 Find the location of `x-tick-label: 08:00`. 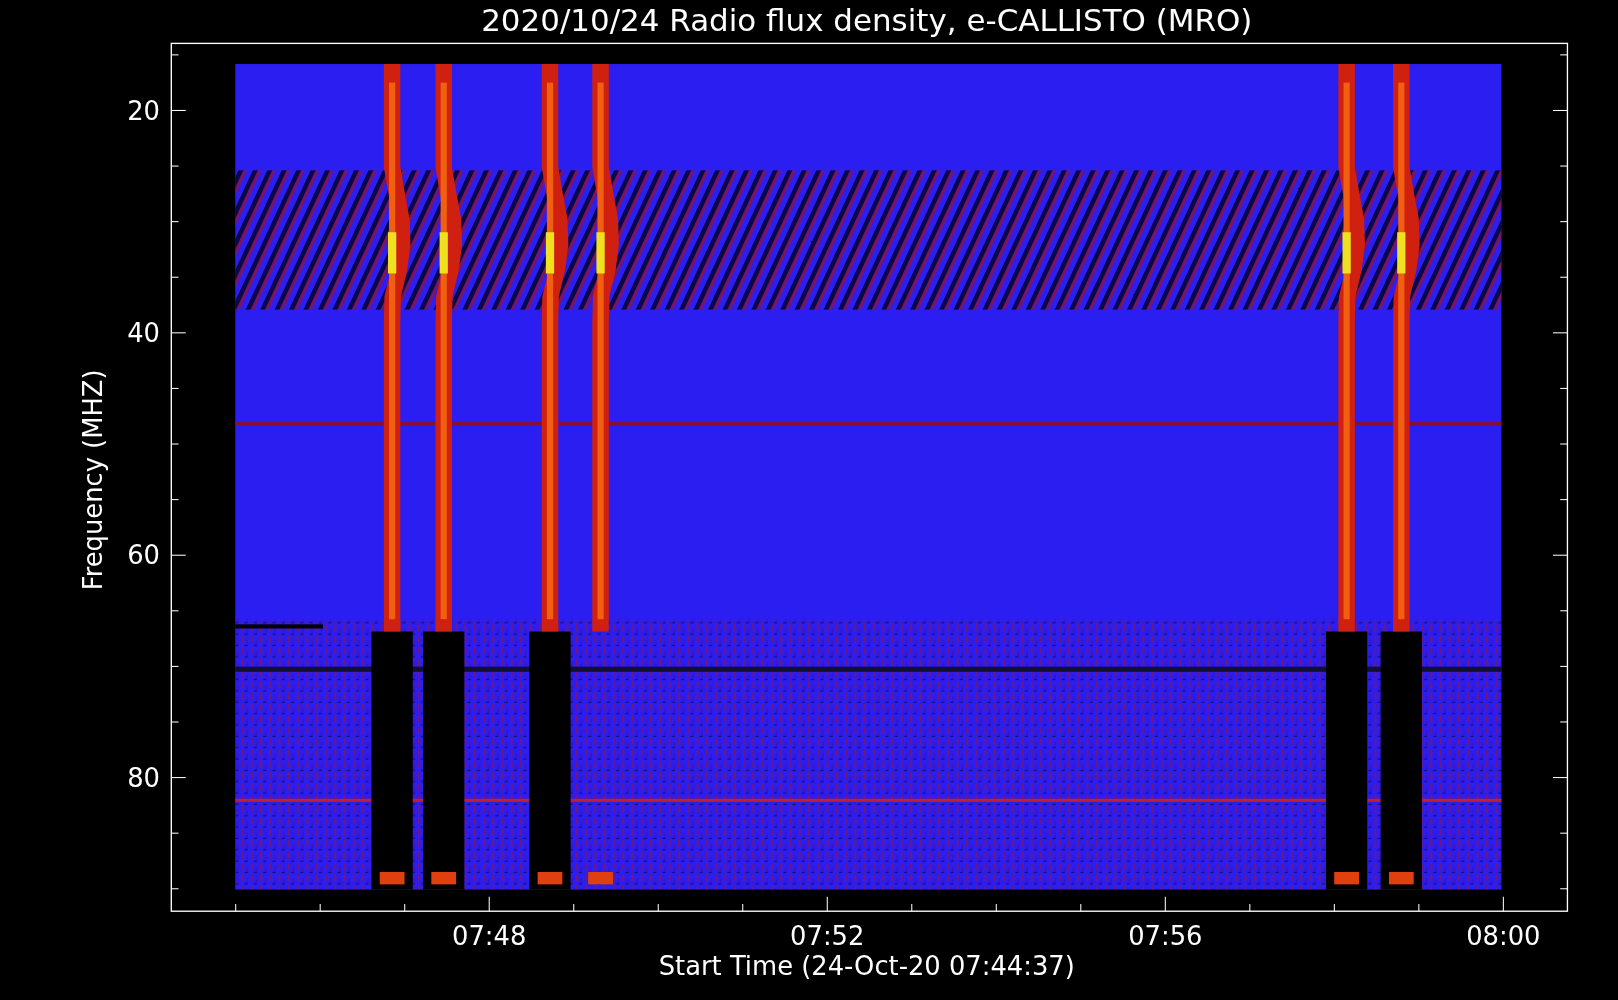

x-tick-label: 08:00 is located at coordinates (1503, 936).